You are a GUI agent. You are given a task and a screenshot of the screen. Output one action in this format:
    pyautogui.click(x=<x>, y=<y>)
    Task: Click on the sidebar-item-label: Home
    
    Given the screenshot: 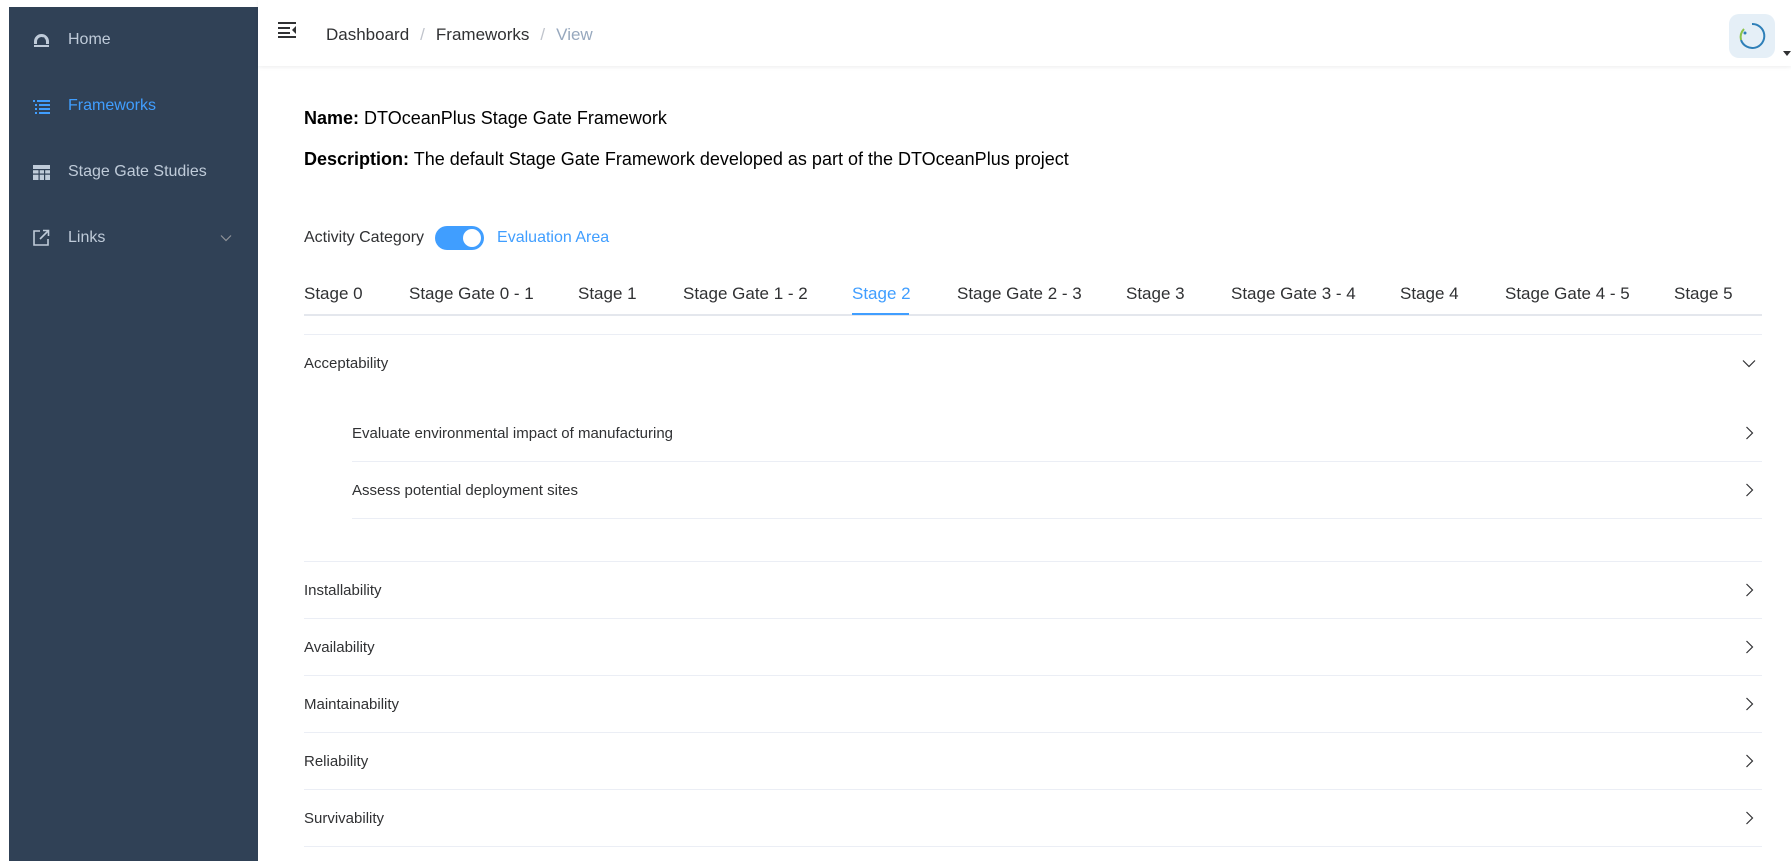 What is the action you would take?
    pyautogui.click(x=89, y=39)
    